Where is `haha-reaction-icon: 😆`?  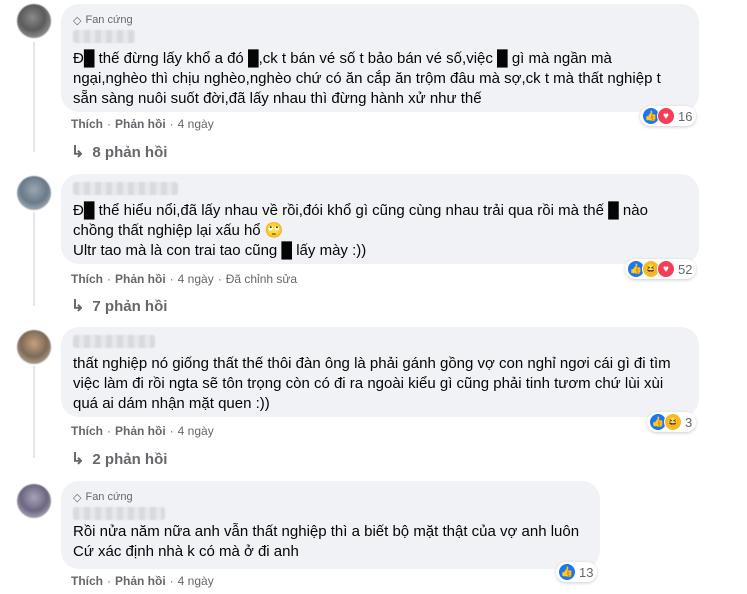
haha-reaction-icon: 😆 is located at coordinates (673, 422).